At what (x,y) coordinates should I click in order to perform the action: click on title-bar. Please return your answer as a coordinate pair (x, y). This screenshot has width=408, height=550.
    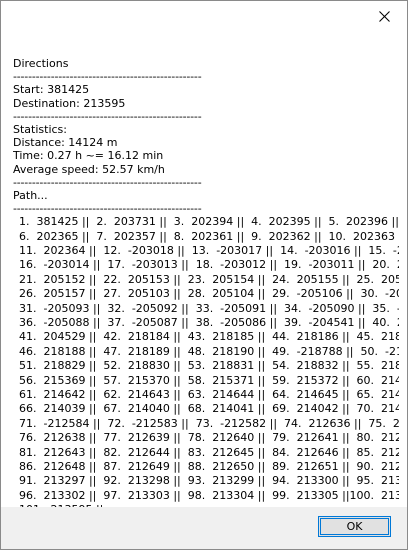
    Looking at the image, I should click on (204, 16).